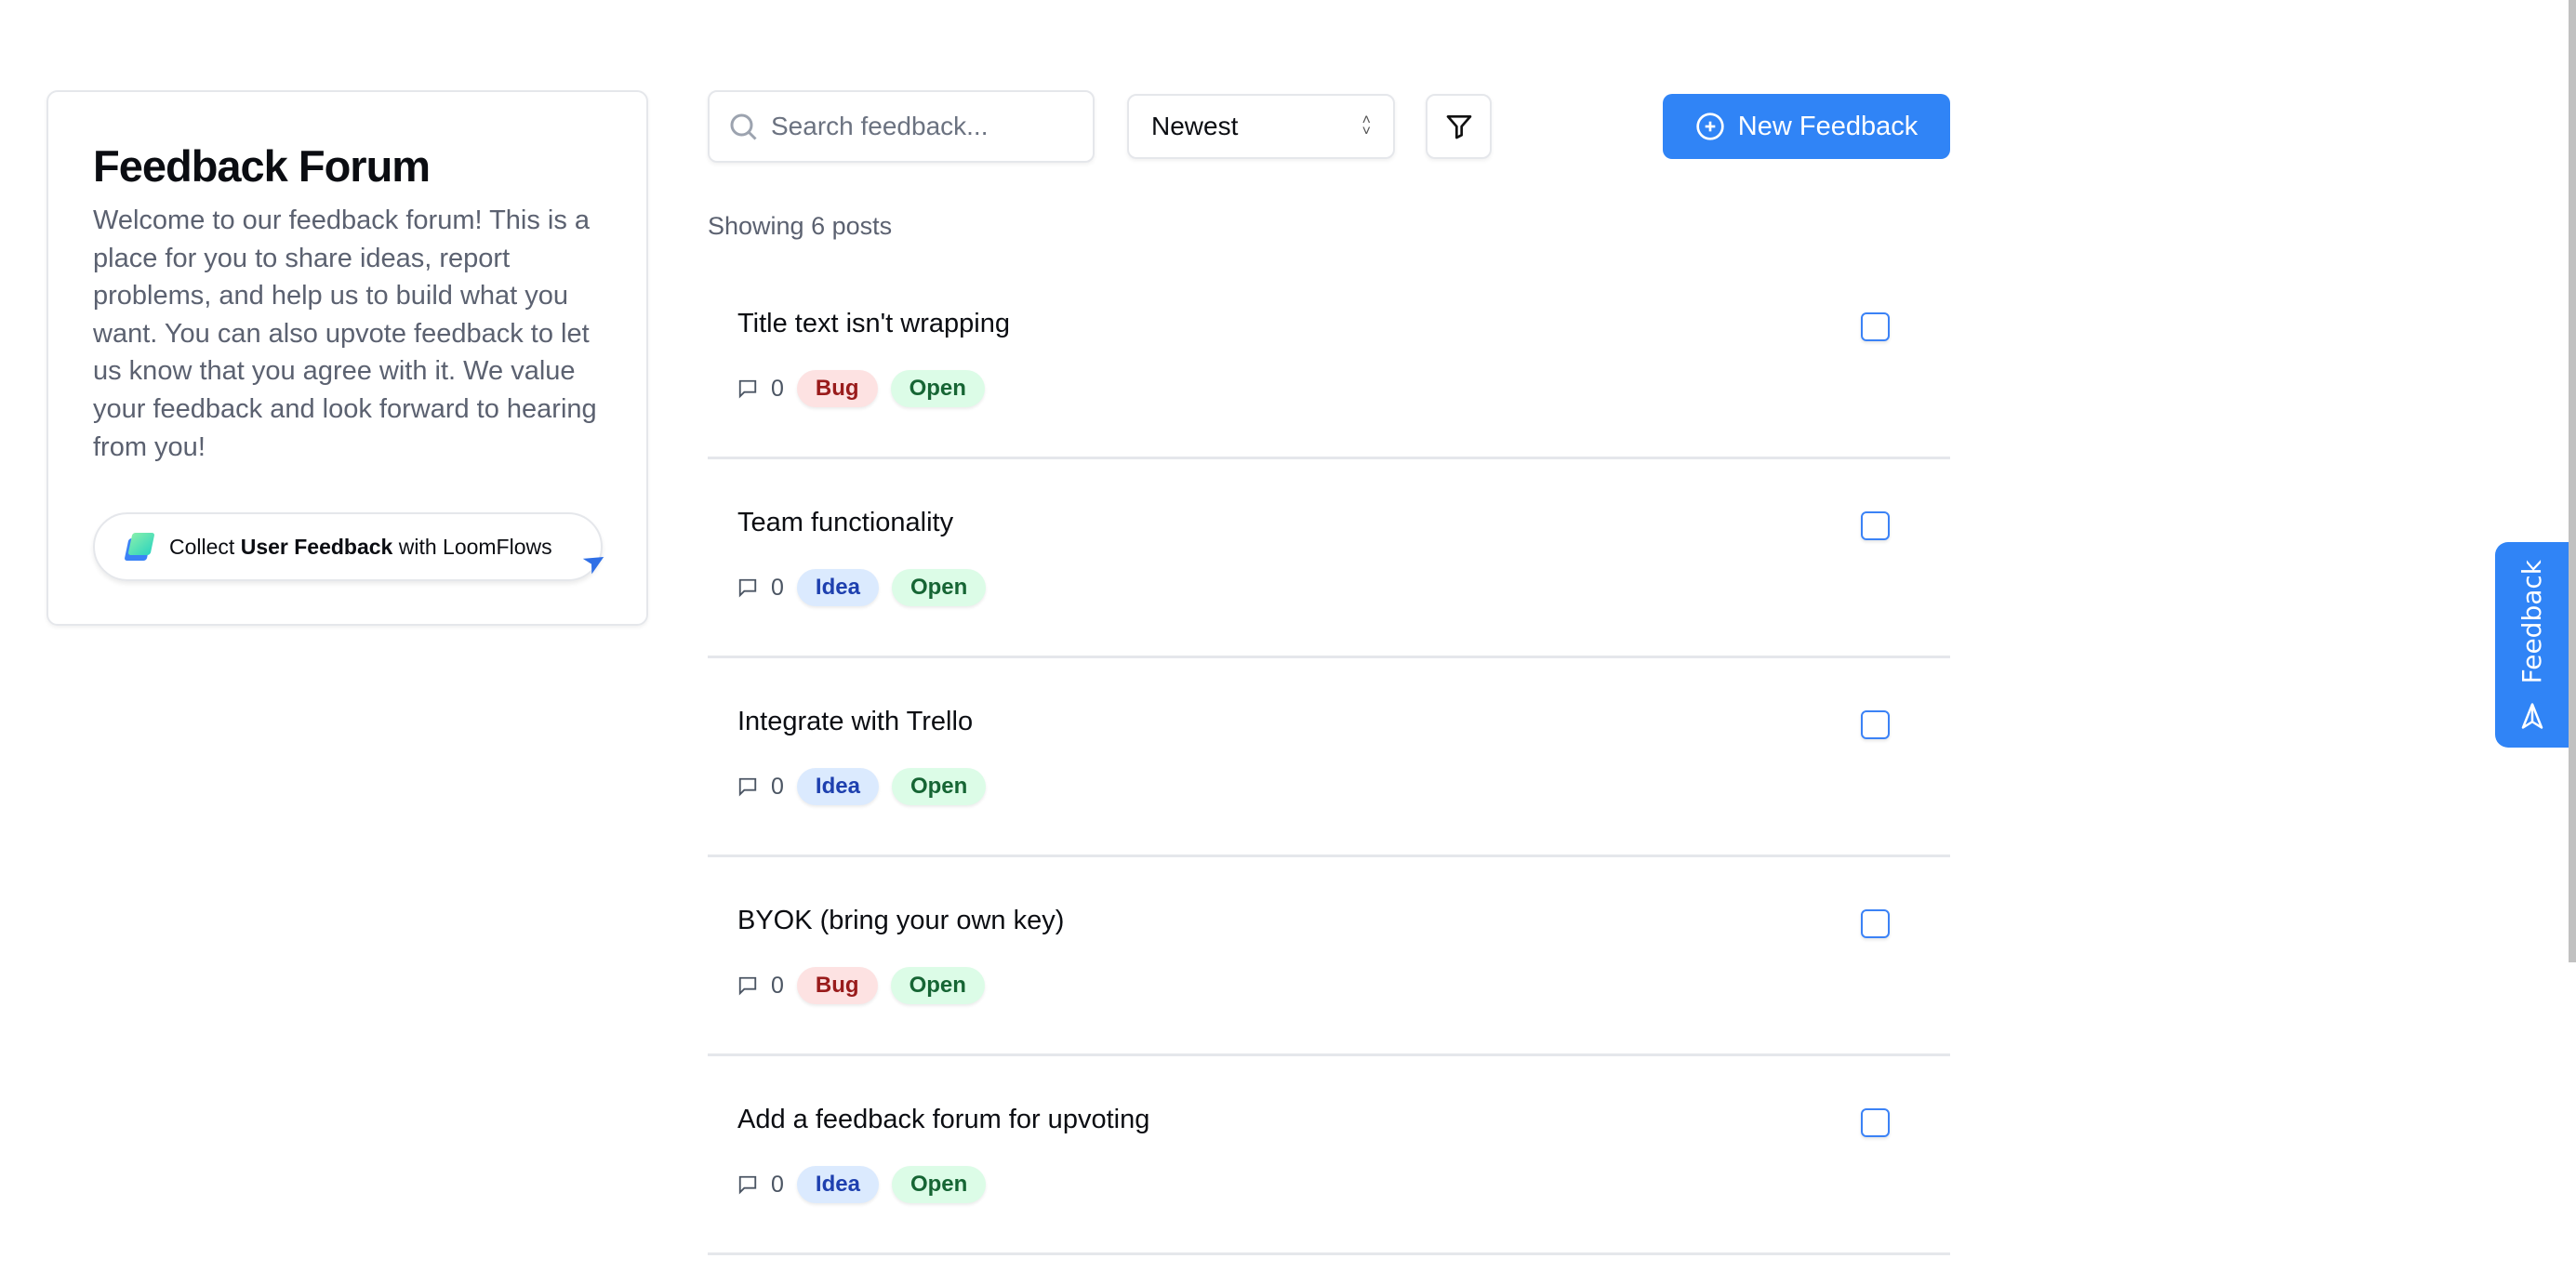 Image resolution: width=2576 pixels, height=1285 pixels. I want to click on promo-bold: User Feedback, so click(316, 546).